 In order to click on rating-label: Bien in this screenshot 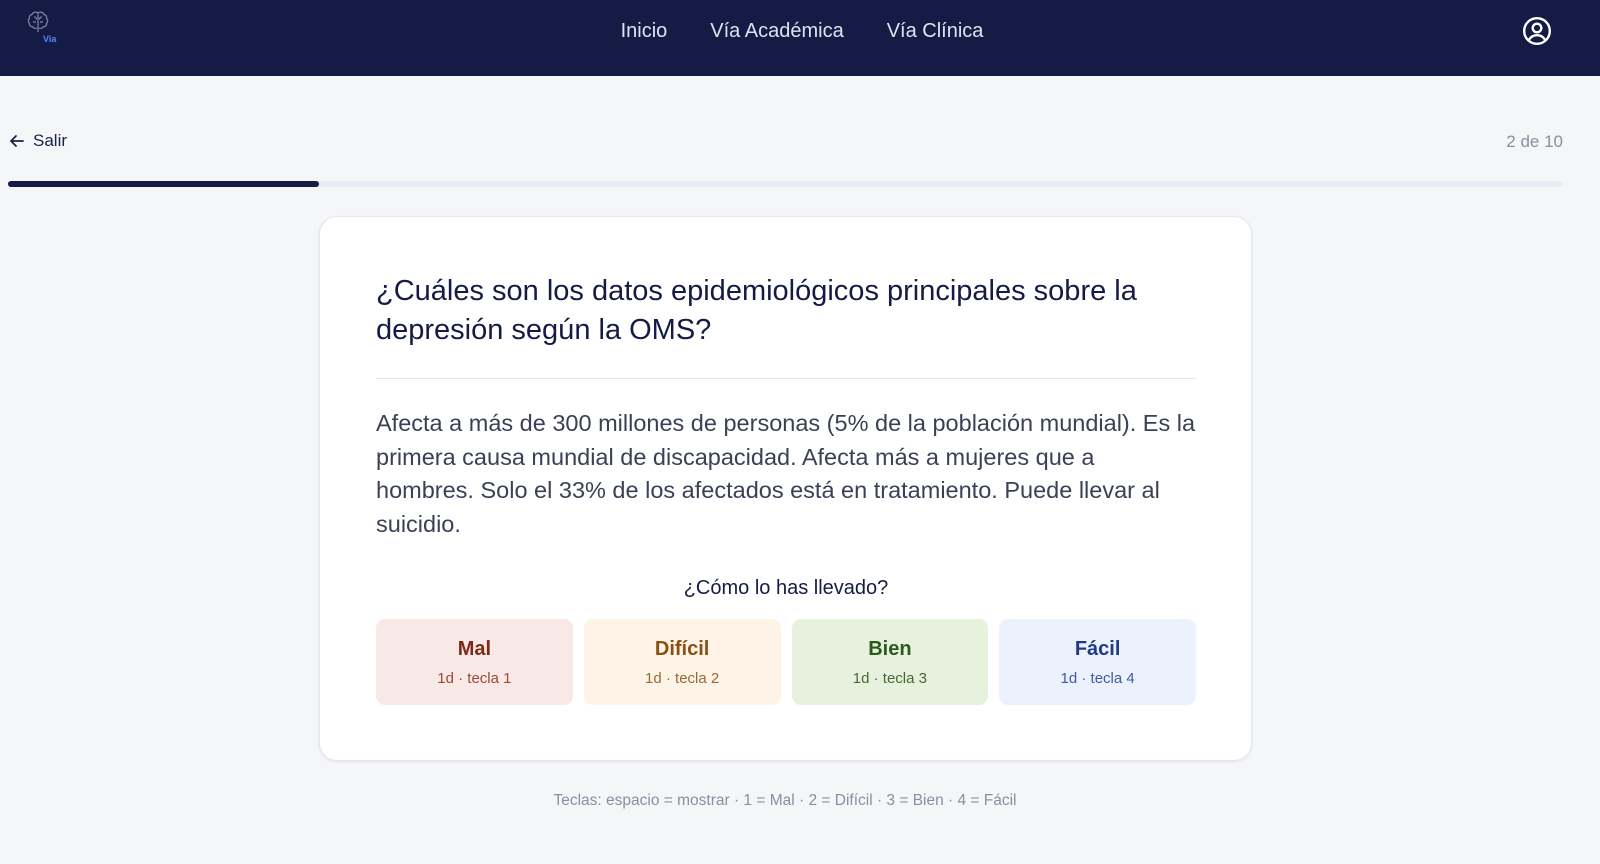, I will do `click(890, 648)`.